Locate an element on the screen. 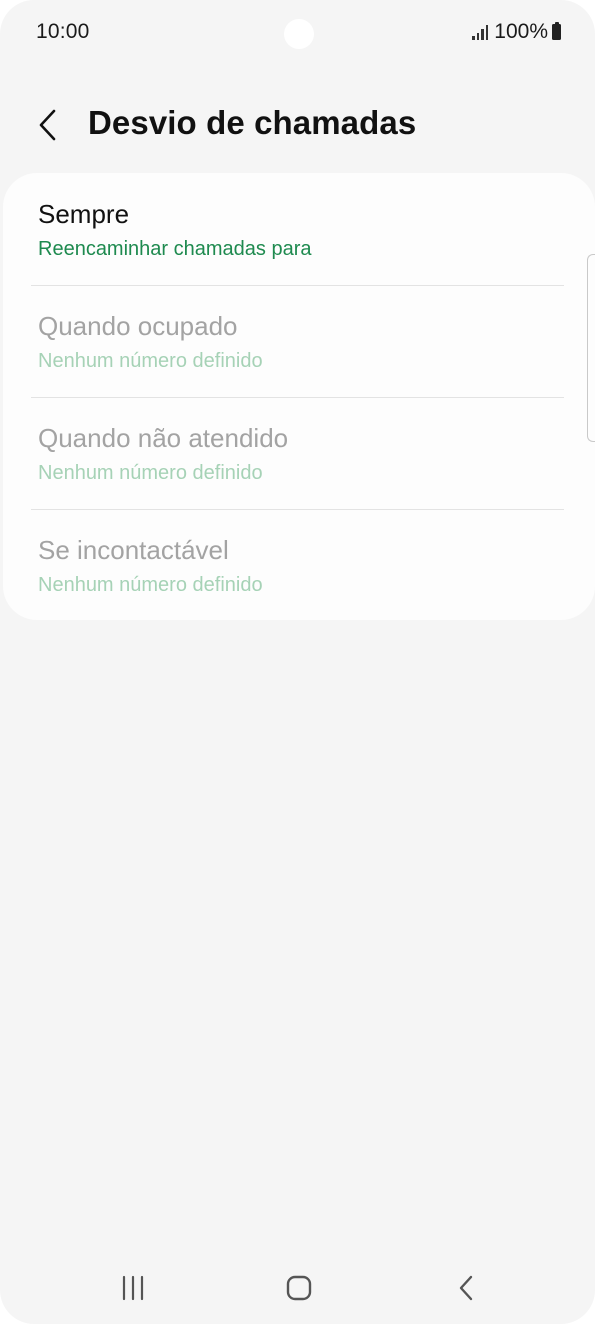  app-header: Desvio de chamadas is located at coordinates (297, 125).